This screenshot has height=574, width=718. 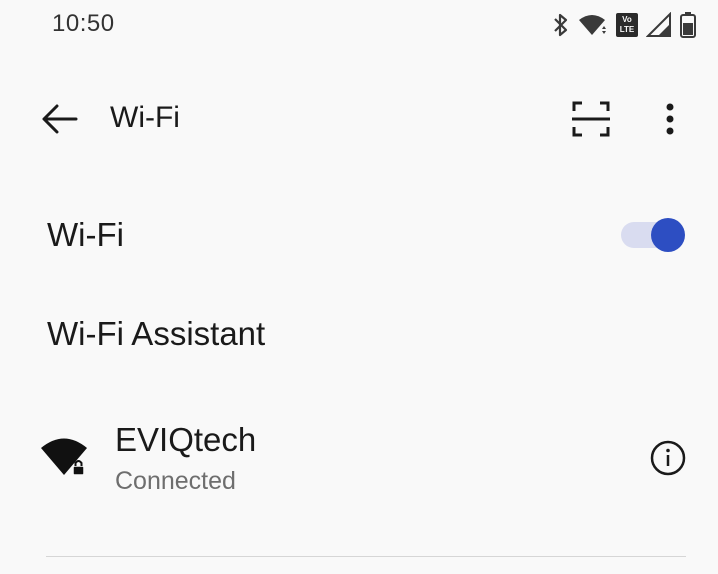 I want to click on more-options-button, so click(x=670, y=119).